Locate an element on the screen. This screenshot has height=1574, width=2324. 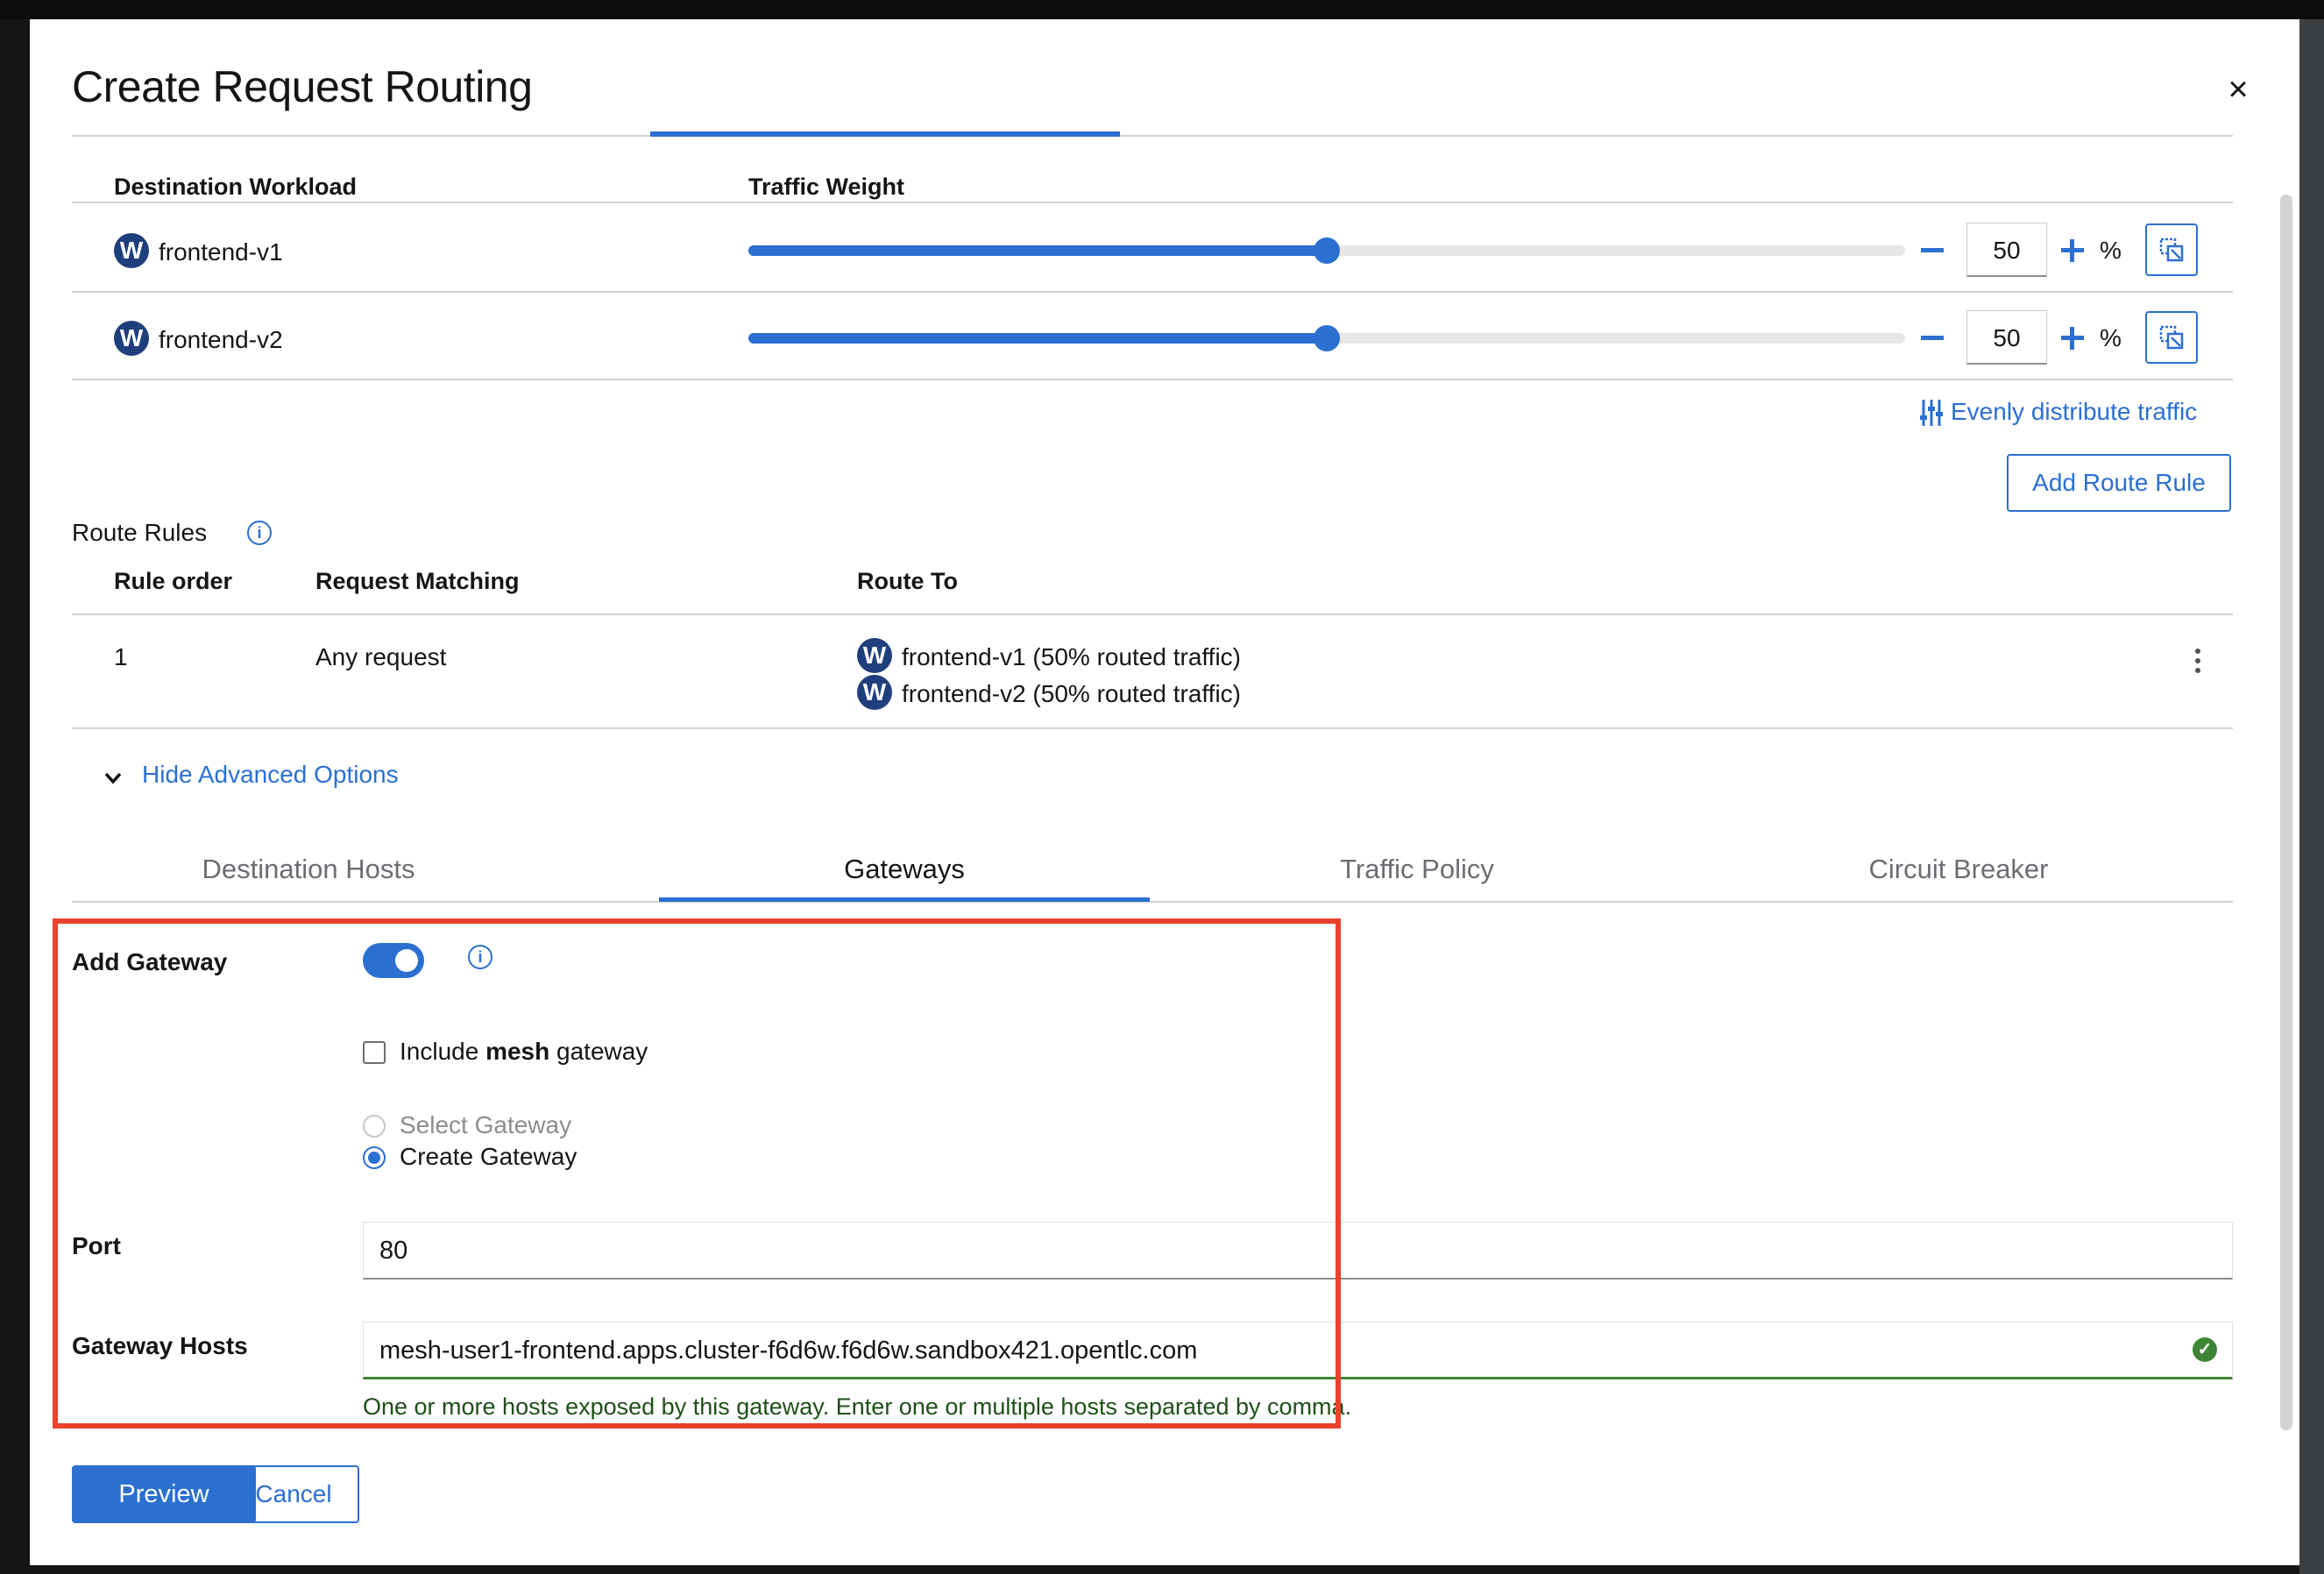
workloads-row-divider is located at coordinates (1152, 292).